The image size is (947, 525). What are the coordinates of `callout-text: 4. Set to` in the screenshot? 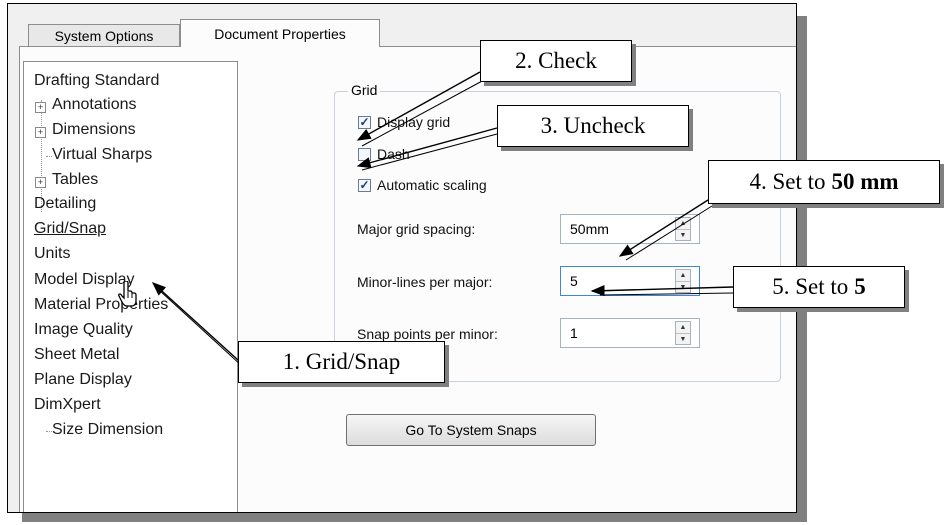 It's located at (787, 181).